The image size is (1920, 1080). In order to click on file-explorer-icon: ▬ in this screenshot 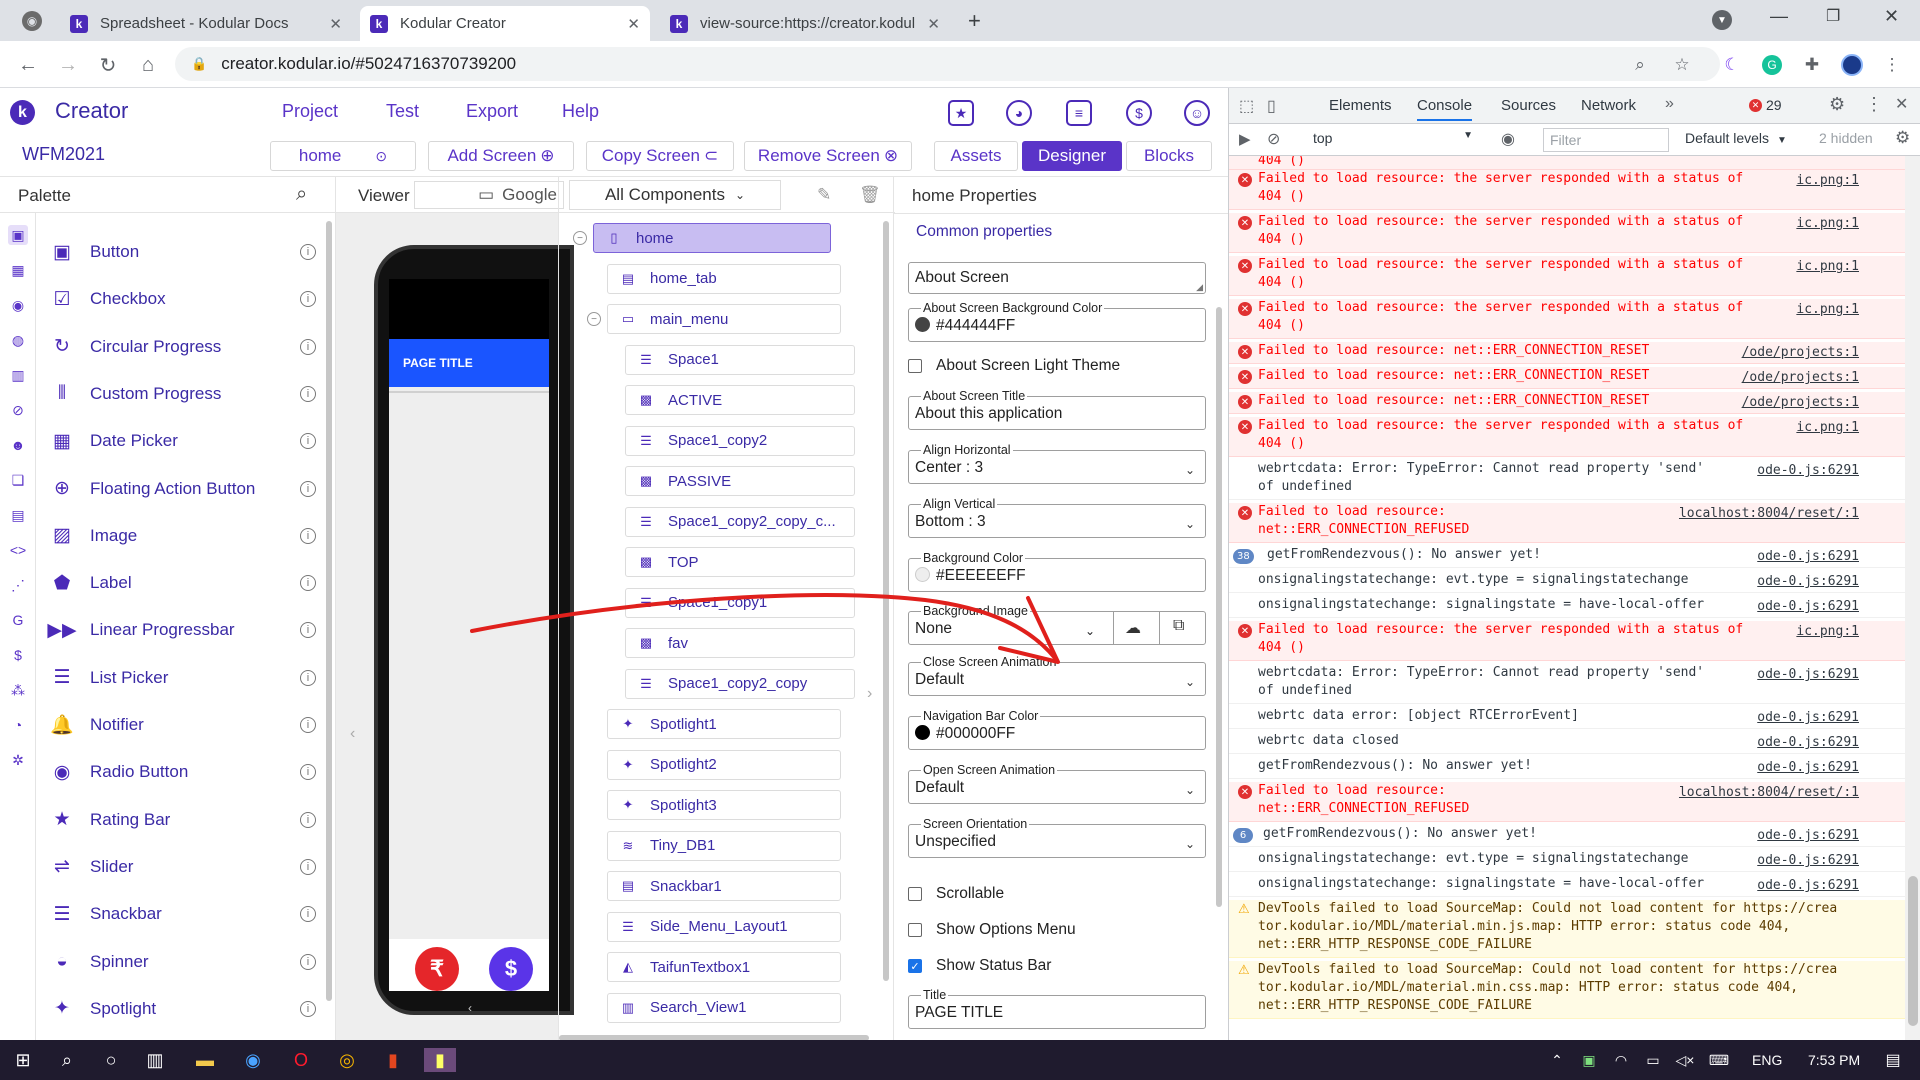, I will do `click(205, 1060)`.